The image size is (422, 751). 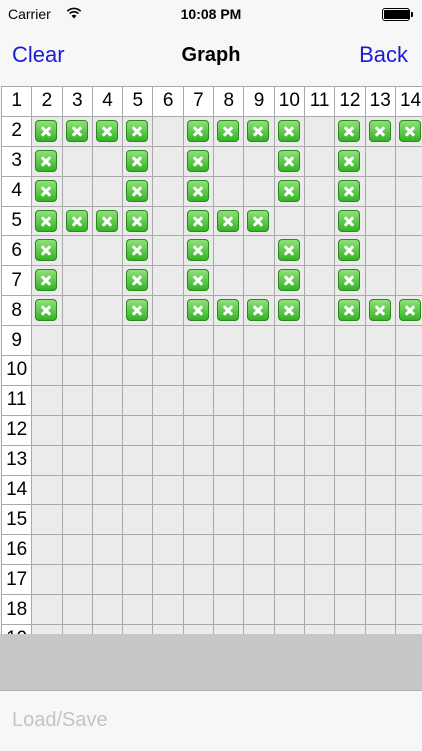 I want to click on back-button: Back, so click(x=383, y=55).